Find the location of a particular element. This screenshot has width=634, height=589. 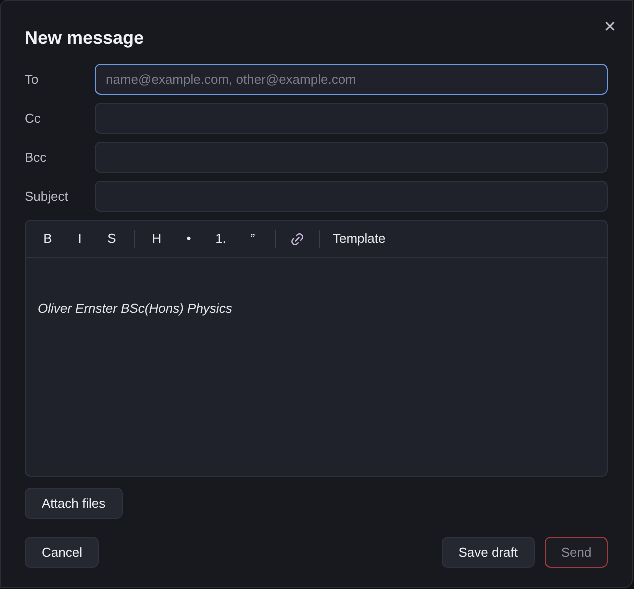

toolbar-button: I is located at coordinates (80, 239).